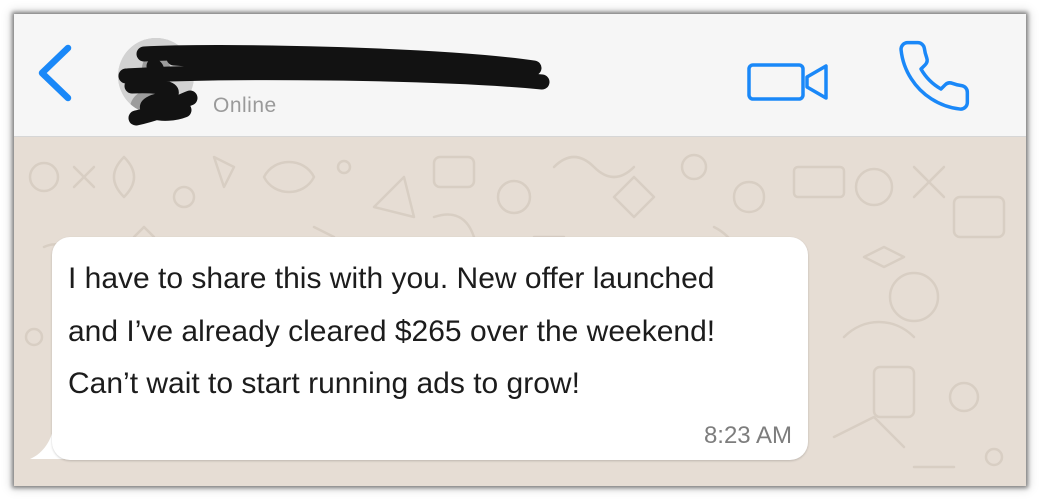 This screenshot has height=504, width=1046. What do you see at coordinates (326, 61) in the screenshot?
I see `contact-name: Jack Thompson` at bounding box center [326, 61].